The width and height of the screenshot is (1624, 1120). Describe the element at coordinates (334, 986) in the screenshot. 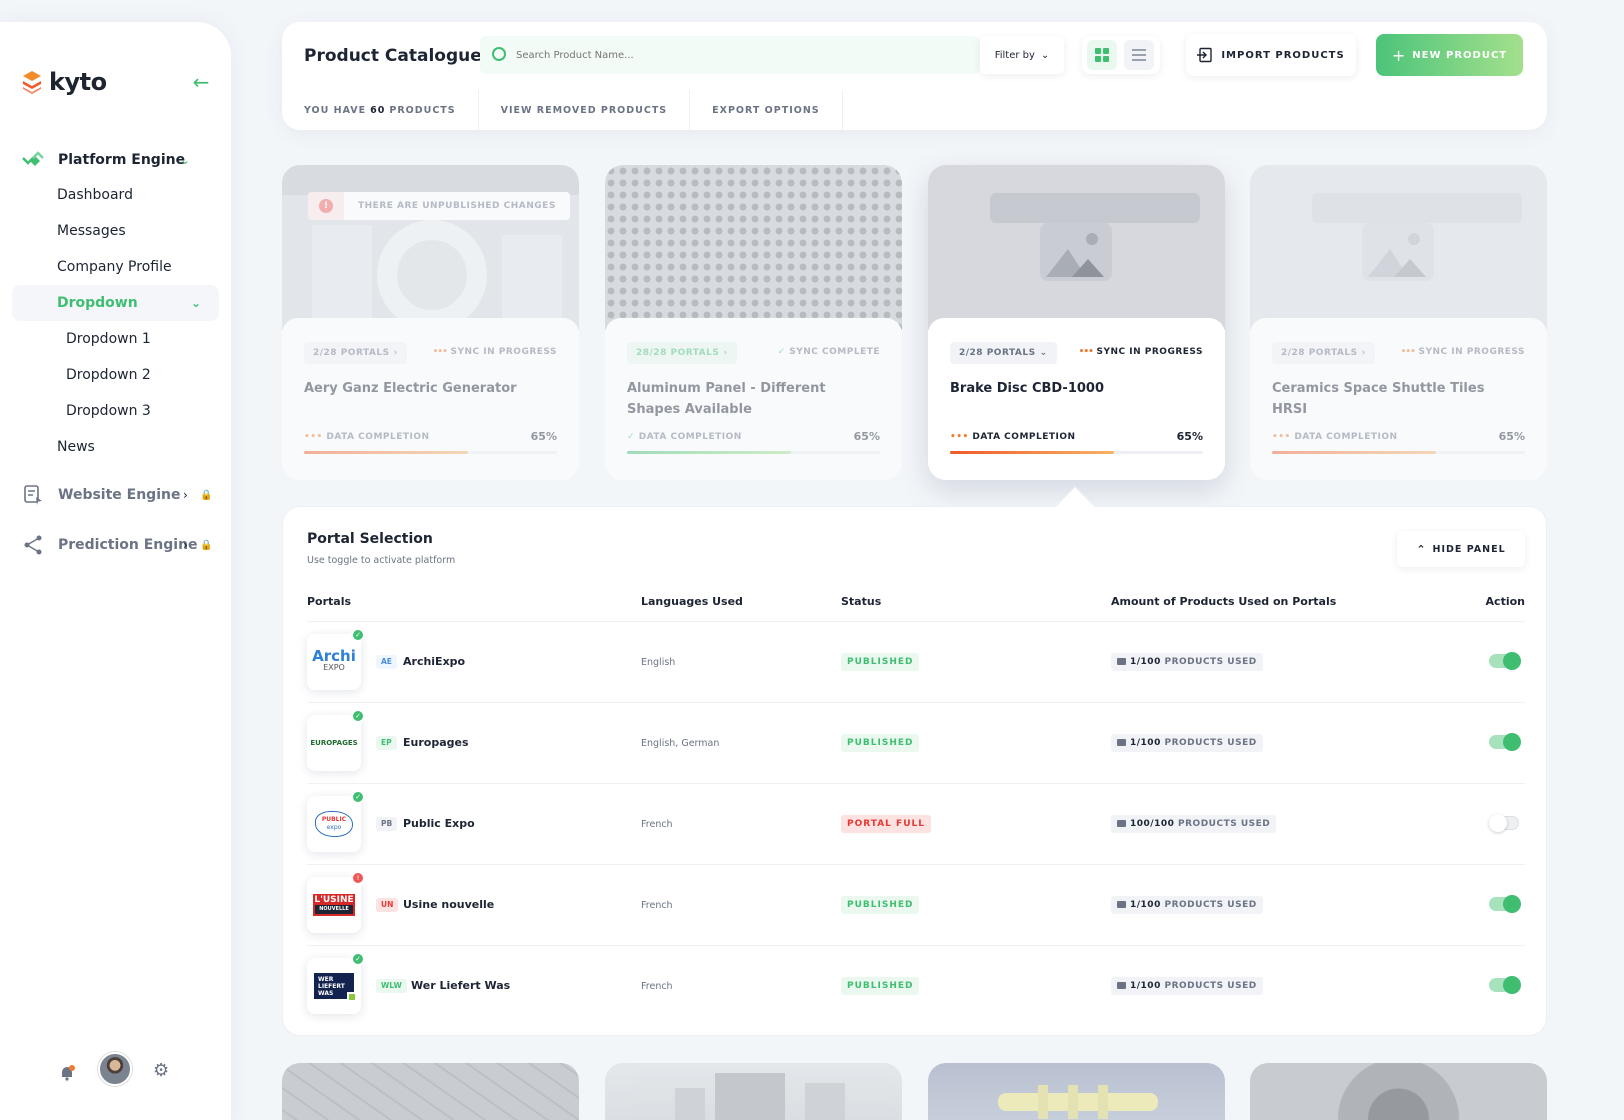

I see `wer-liefert-was-logo: WER LIEFERT WAS` at that location.